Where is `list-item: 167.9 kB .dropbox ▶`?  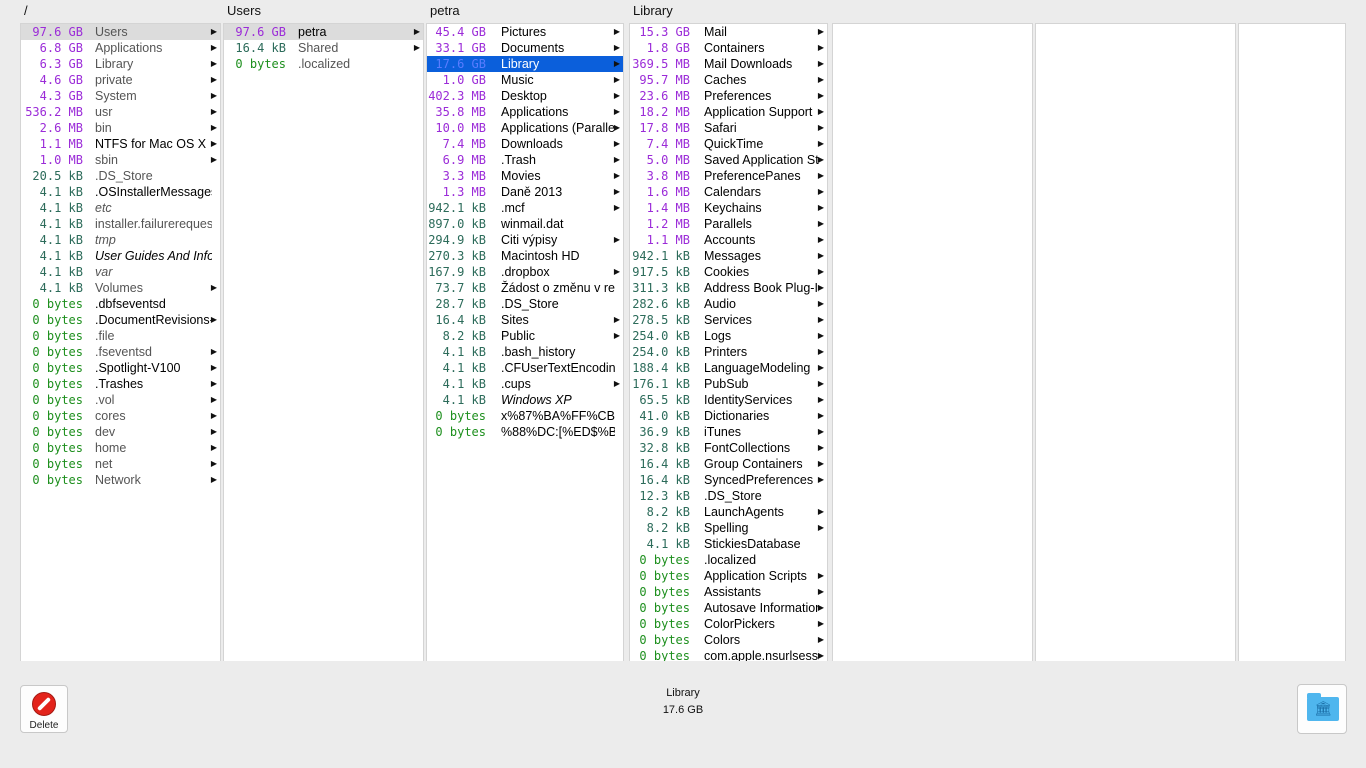
list-item: 167.9 kB .dropbox ▶ is located at coordinates (525, 272).